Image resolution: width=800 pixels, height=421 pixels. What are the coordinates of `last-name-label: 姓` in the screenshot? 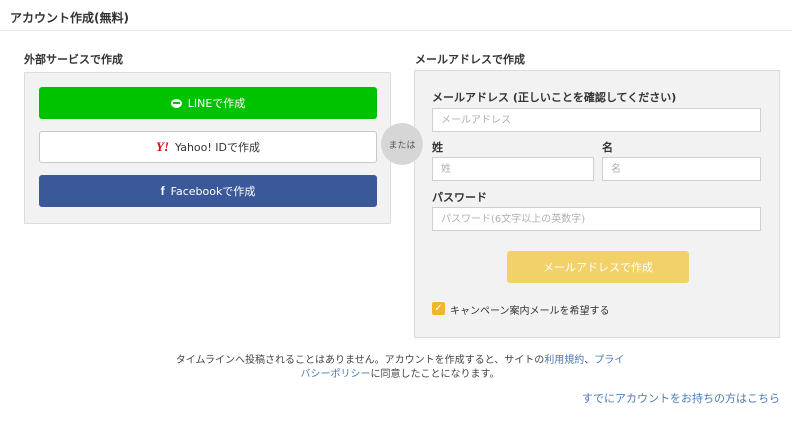 It's located at (437, 147).